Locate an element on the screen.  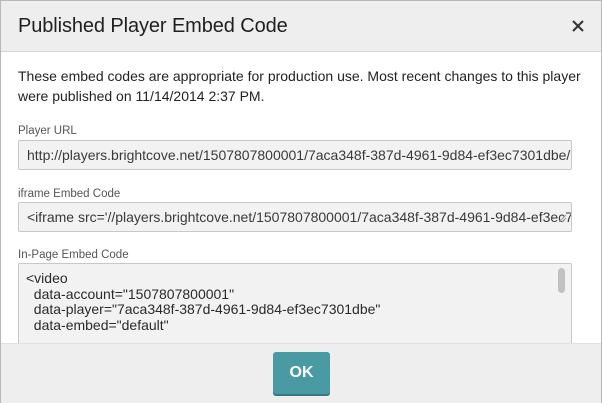
close-icon is located at coordinates (578, 26).